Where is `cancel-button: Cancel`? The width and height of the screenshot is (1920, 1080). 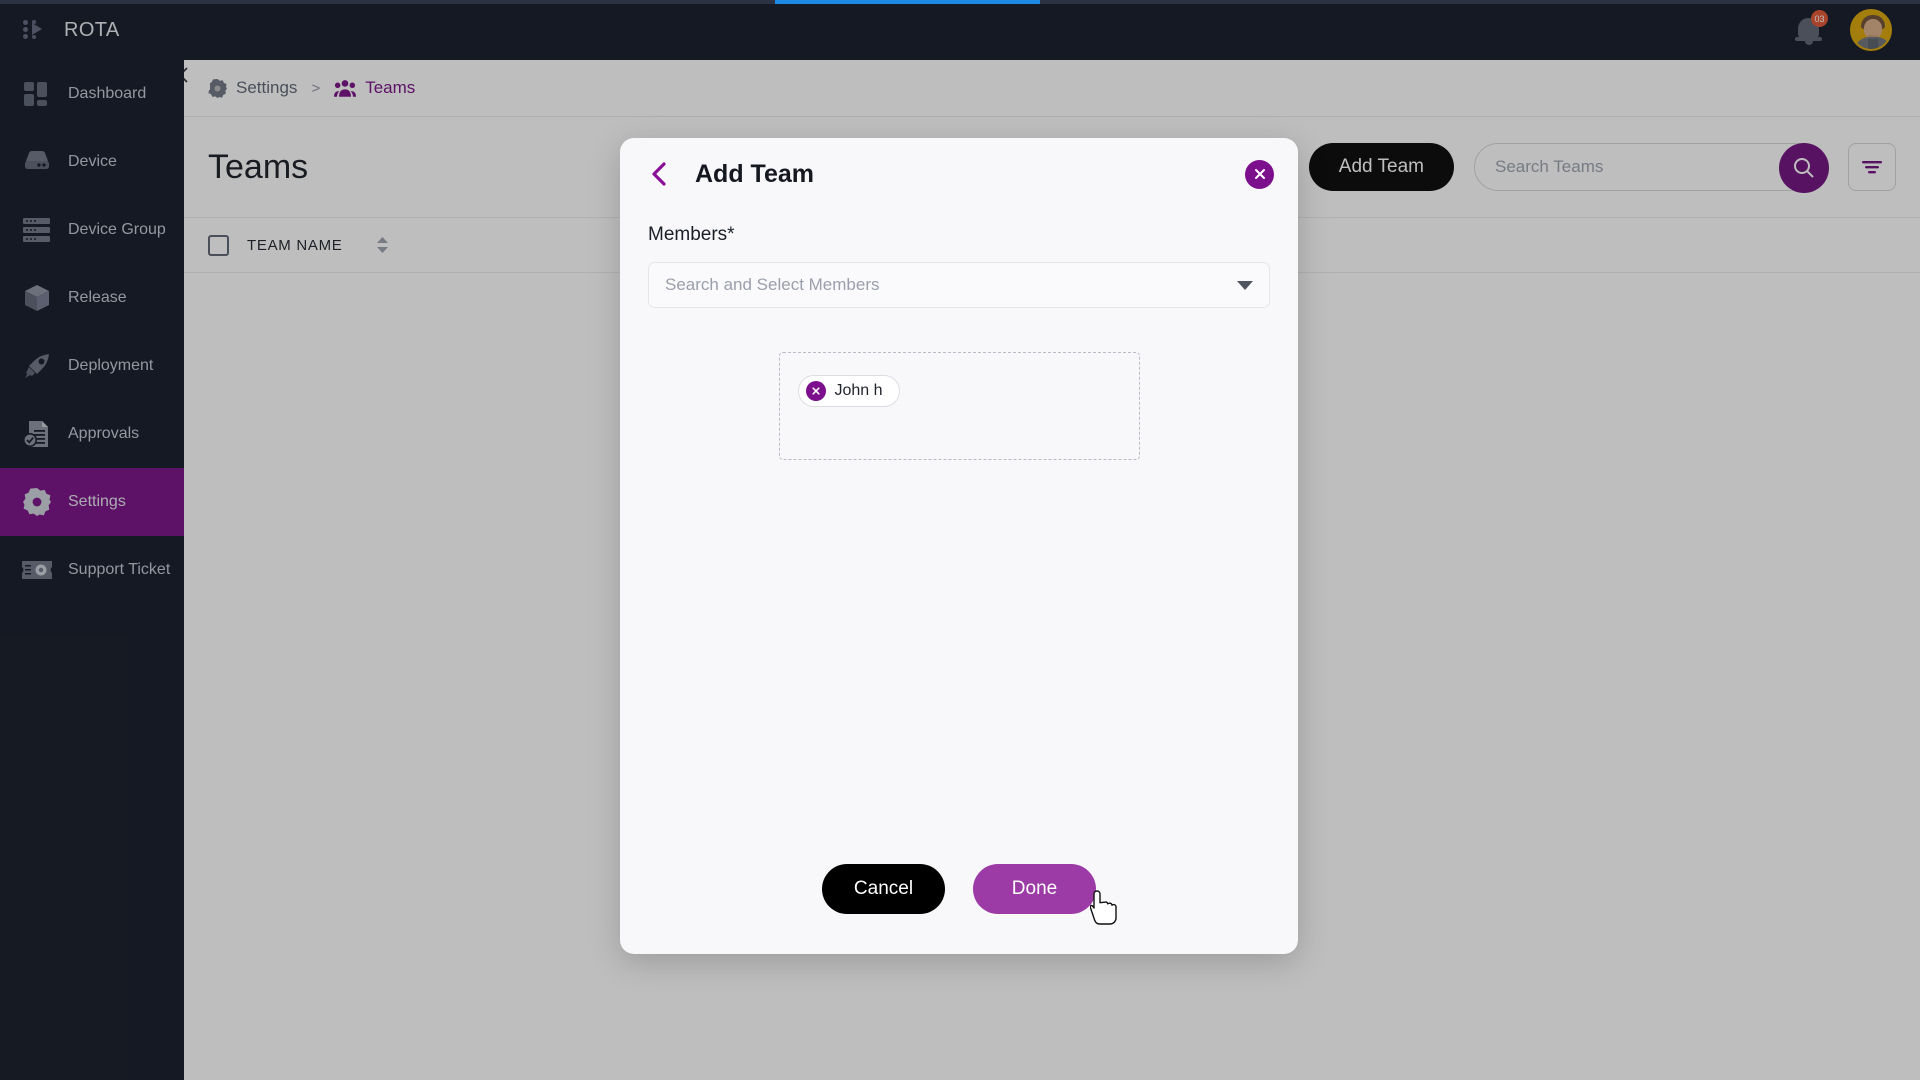
cancel-button: Cancel is located at coordinates (883, 889).